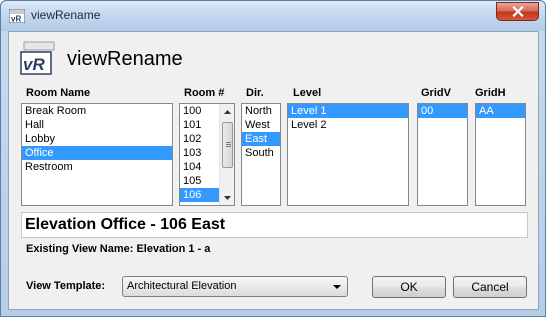  I want to click on gridh-header: GridH, so click(490, 93).